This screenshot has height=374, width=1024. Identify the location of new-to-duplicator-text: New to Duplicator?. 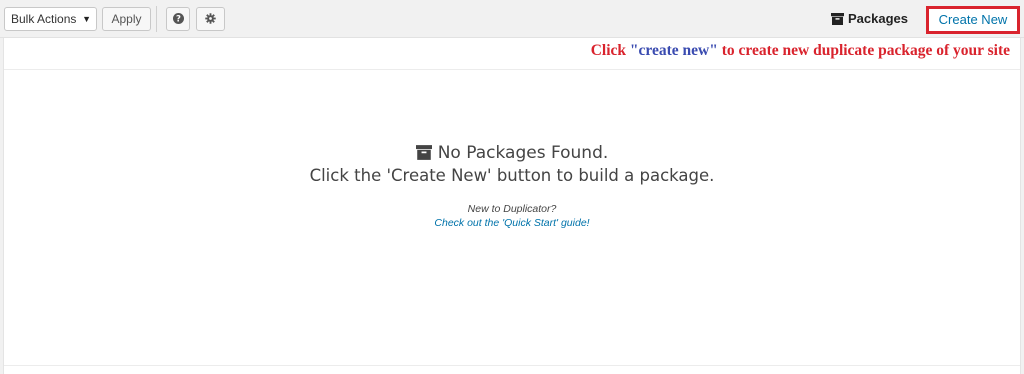
(512, 209).